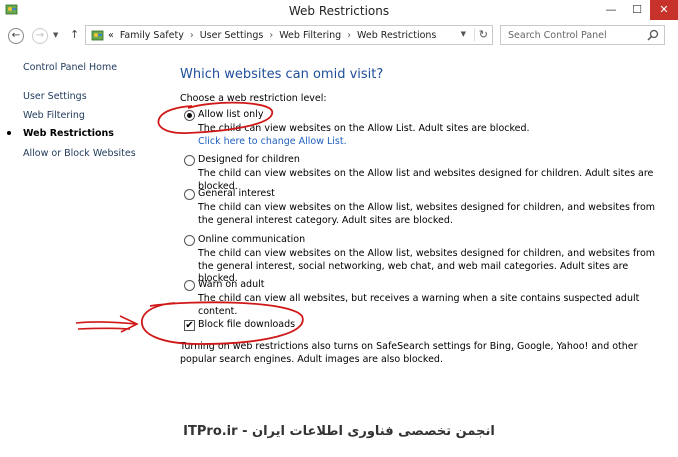 The image size is (678, 457). Describe the element at coordinates (282, 74) in the screenshot. I see `page-title: Which websites can omid visit?` at that location.